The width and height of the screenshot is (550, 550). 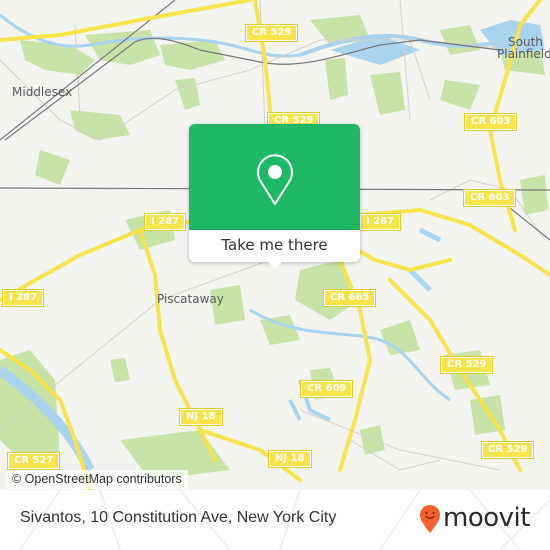 What do you see at coordinates (486, 518) in the screenshot?
I see `moovit-wordmark: moovit` at bounding box center [486, 518].